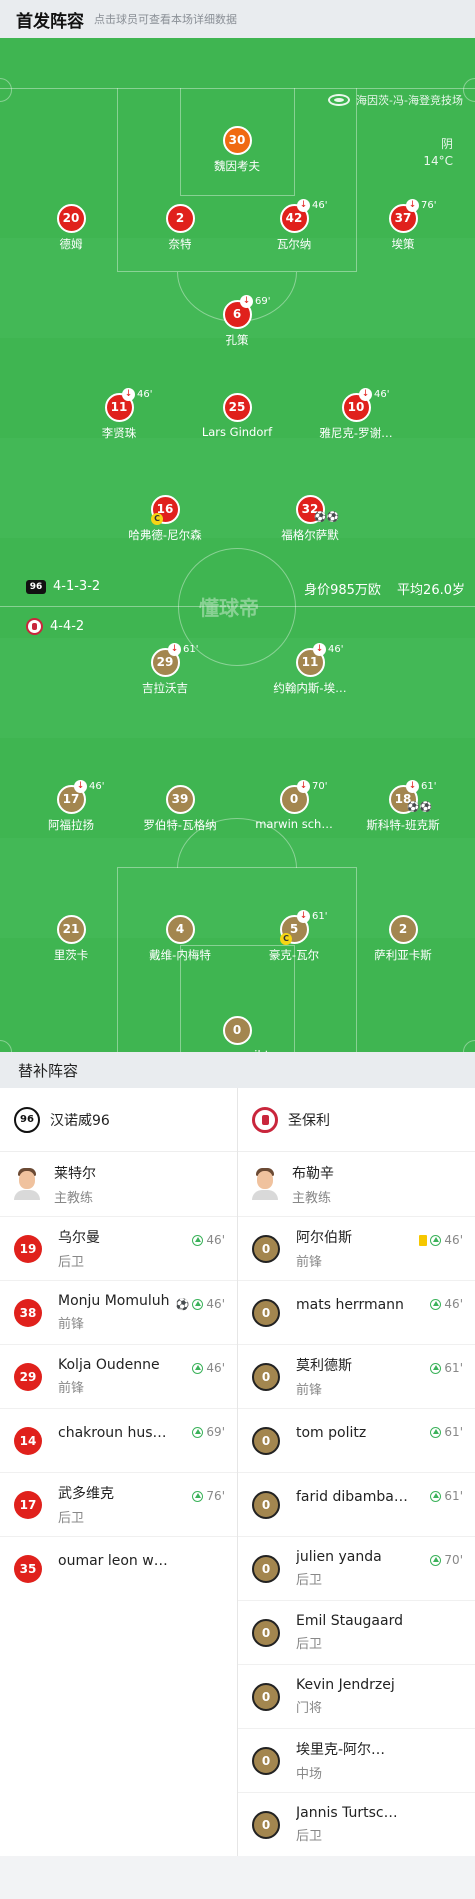  What do you see at coordinates (342, 590) in the screenshot?
I see `team-value: 身价985万欧` at bounding box center [342, 590].